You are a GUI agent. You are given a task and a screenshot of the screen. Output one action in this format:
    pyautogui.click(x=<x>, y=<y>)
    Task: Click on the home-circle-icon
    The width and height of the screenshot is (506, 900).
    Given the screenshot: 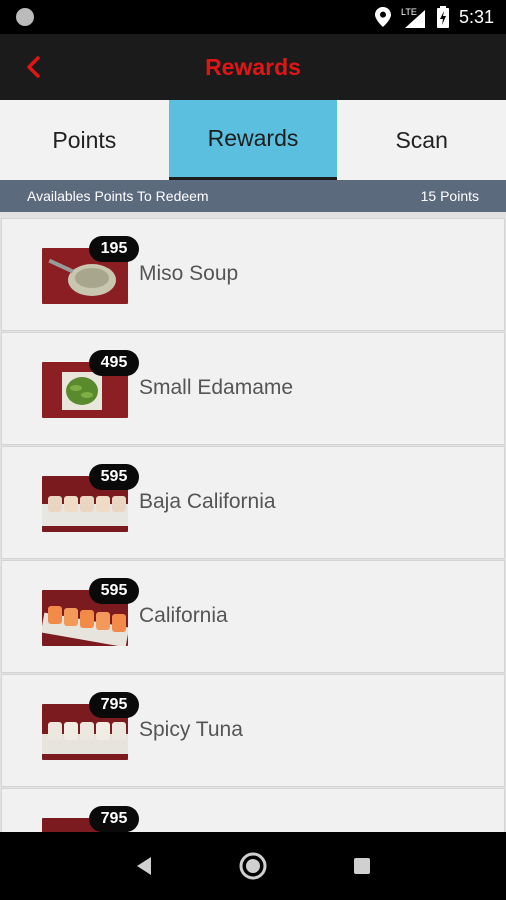 What is the action you would take?
    pyautogui.click(x=253, y=866)
    